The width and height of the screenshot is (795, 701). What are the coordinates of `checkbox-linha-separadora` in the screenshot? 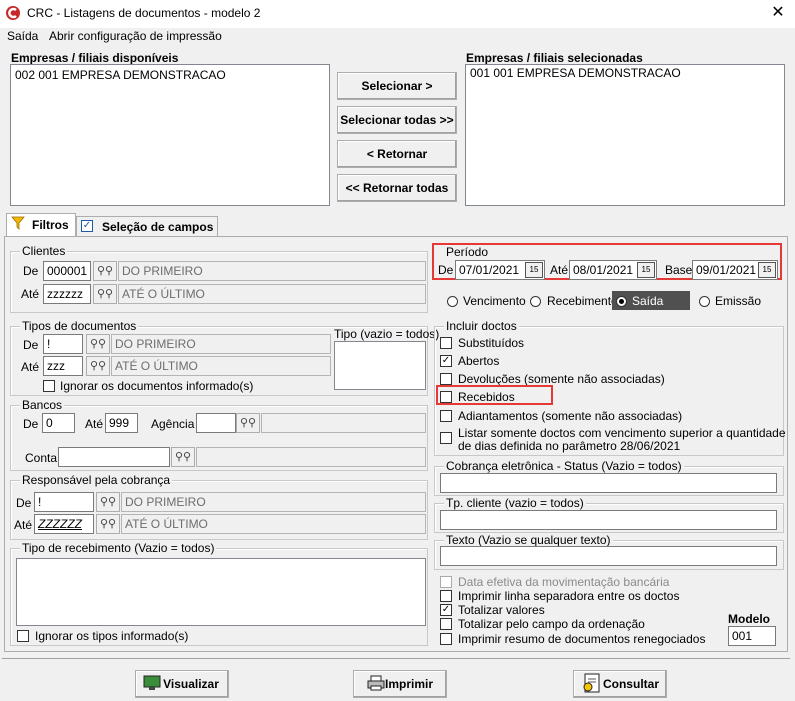 It's located at (446, 596).